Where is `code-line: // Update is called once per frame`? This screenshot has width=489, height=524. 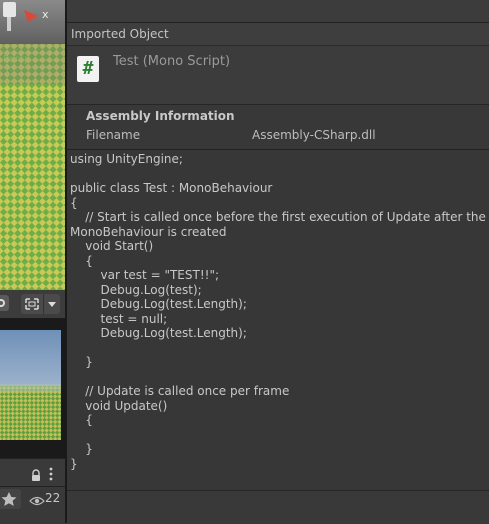
code-line: // Update is called once per frame is located at coordinates (180, 391).